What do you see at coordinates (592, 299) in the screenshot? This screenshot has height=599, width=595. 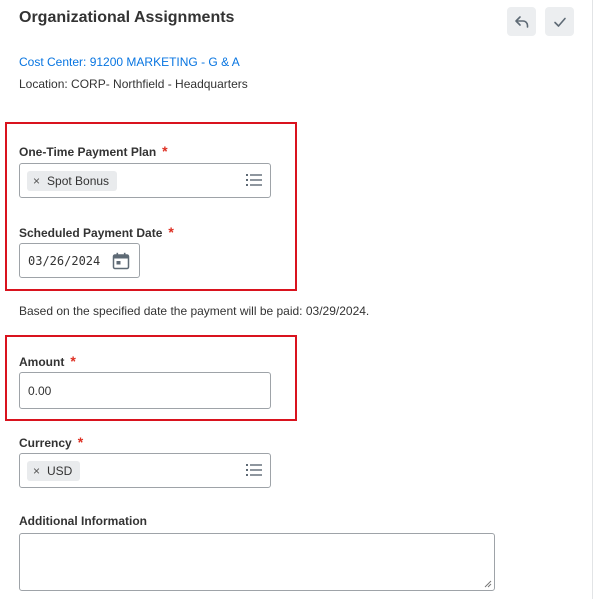 I see `panel-divider` at bounding box center [592, 299].